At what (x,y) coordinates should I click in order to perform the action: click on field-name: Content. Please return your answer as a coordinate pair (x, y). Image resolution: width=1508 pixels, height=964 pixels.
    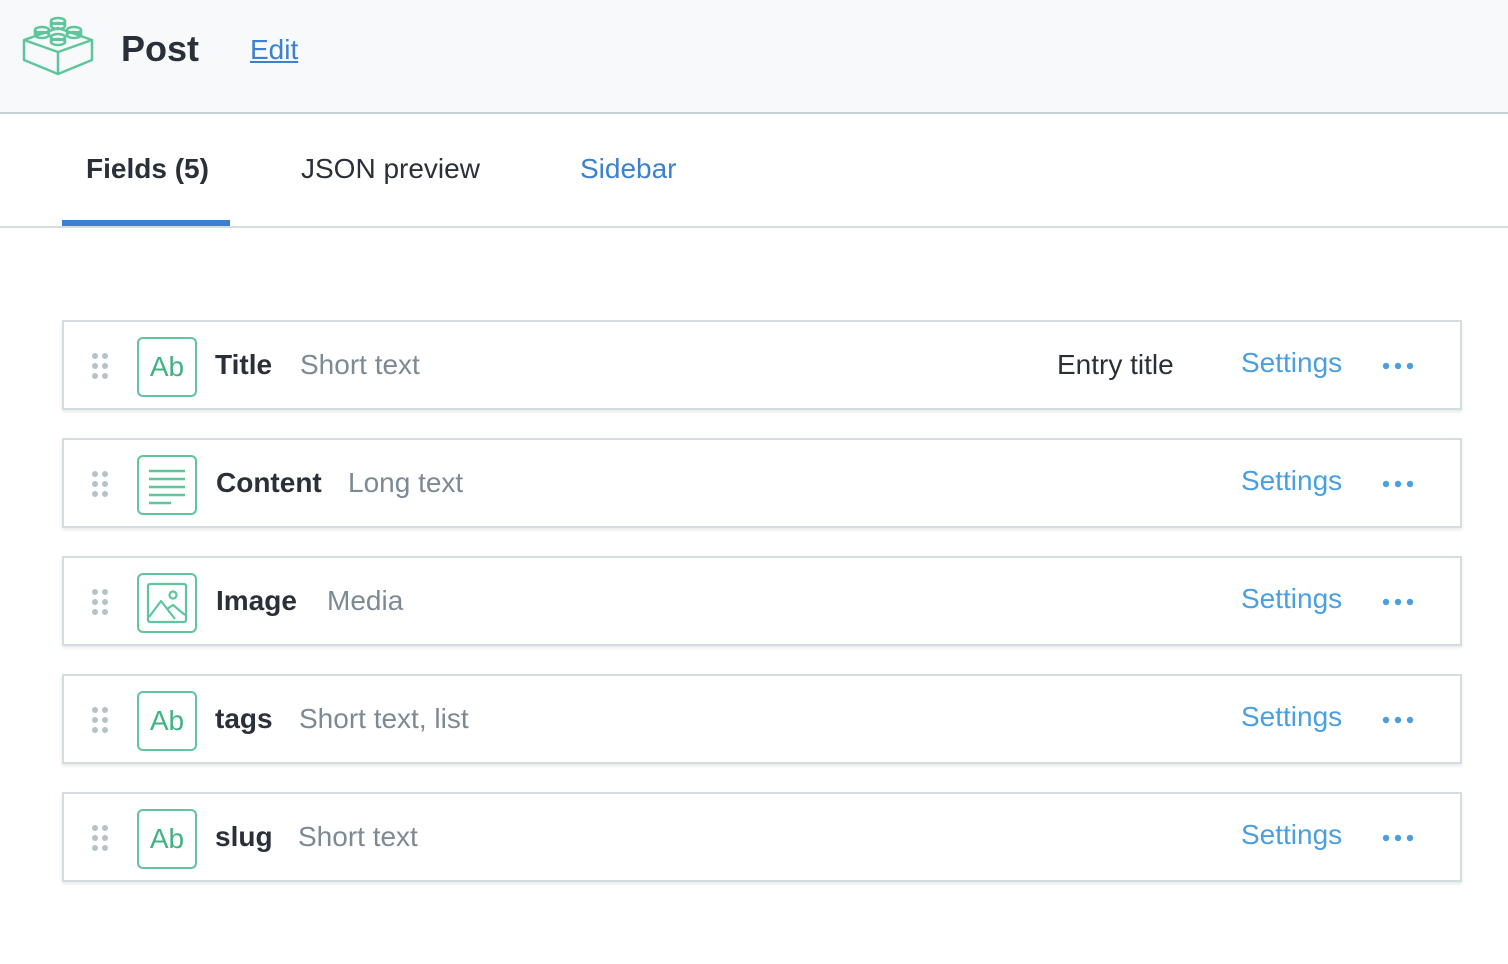
    Looking at the image, I should click on (269, 482).